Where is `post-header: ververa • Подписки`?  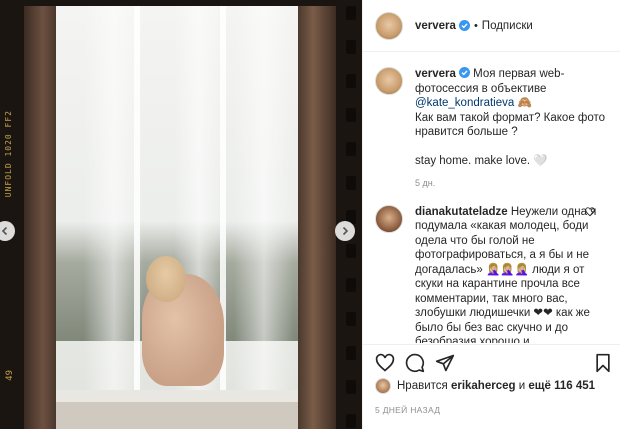
post-header: ververa • Подписки is located at coordinates (491, 26).